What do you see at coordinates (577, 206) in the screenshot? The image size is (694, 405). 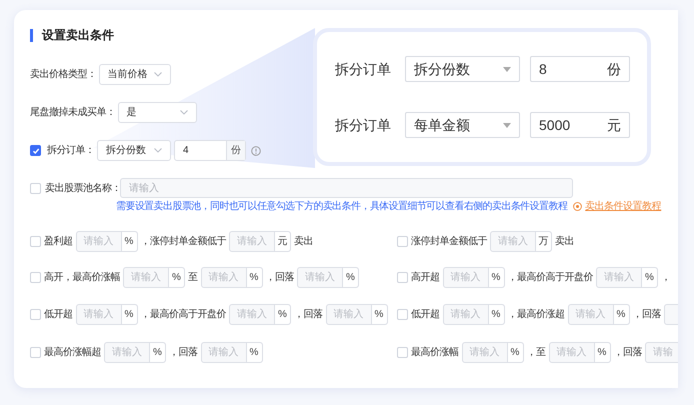 I see `target-icon` at bounding box center [577, 206].